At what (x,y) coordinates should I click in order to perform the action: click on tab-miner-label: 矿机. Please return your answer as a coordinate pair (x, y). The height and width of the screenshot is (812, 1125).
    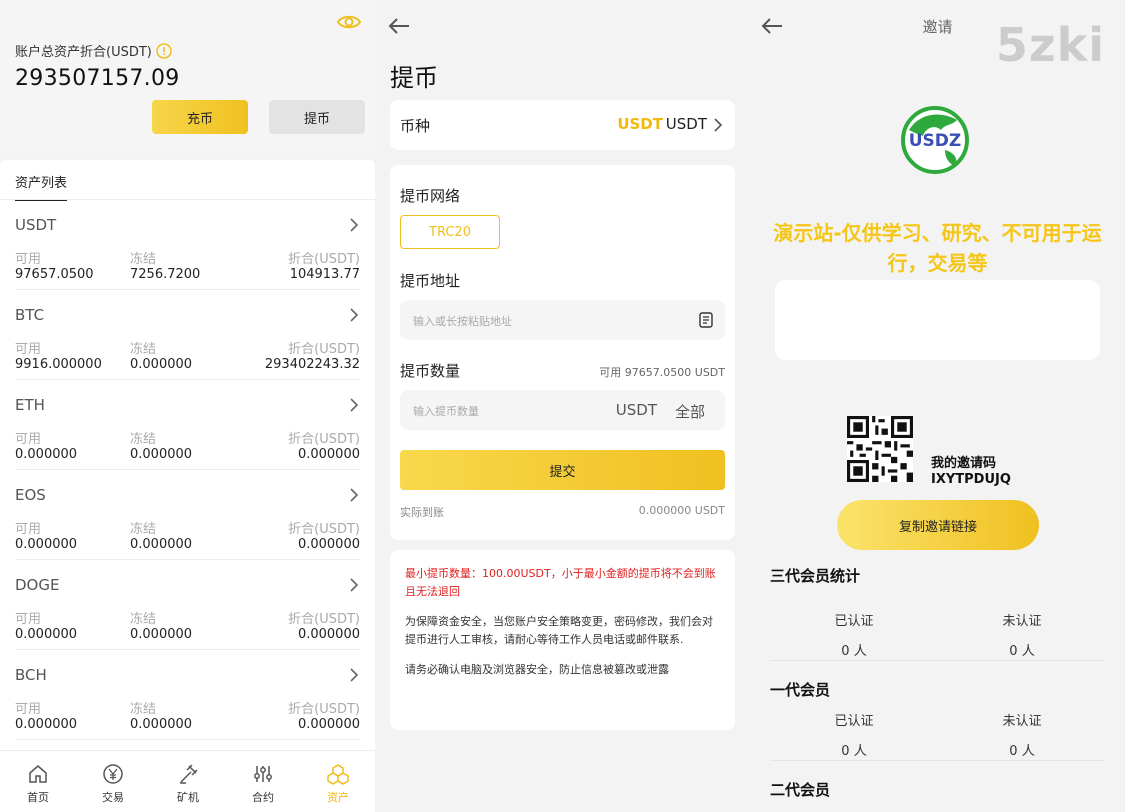
    Looking at the image, I should click on (188, 797).